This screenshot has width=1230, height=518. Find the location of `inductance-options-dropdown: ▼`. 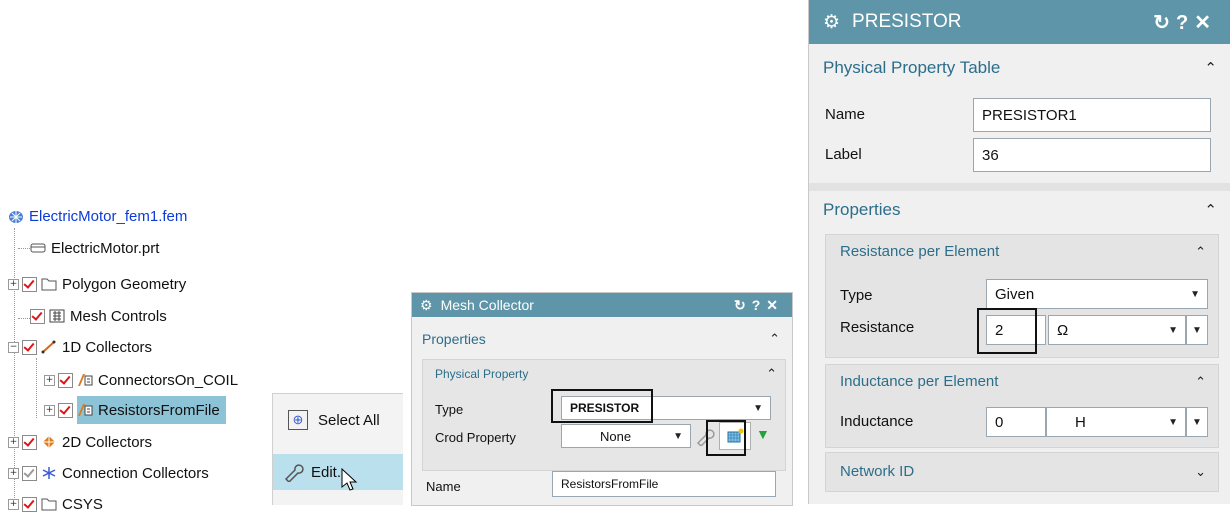

inductance-options-dropdown: ▼ is located at coordinates (1197, 422).